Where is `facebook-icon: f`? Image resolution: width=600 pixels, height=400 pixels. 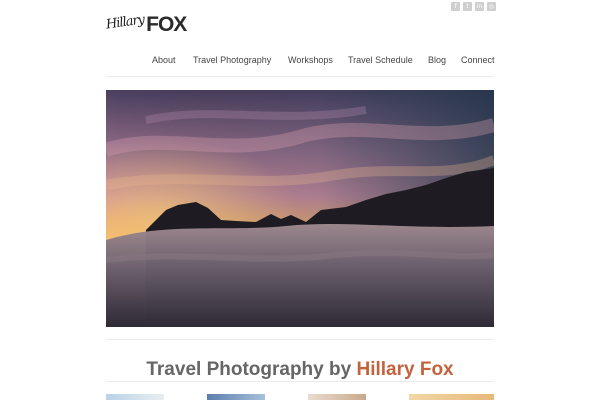 facebook-icon: f is located at coordinates (455, 6).